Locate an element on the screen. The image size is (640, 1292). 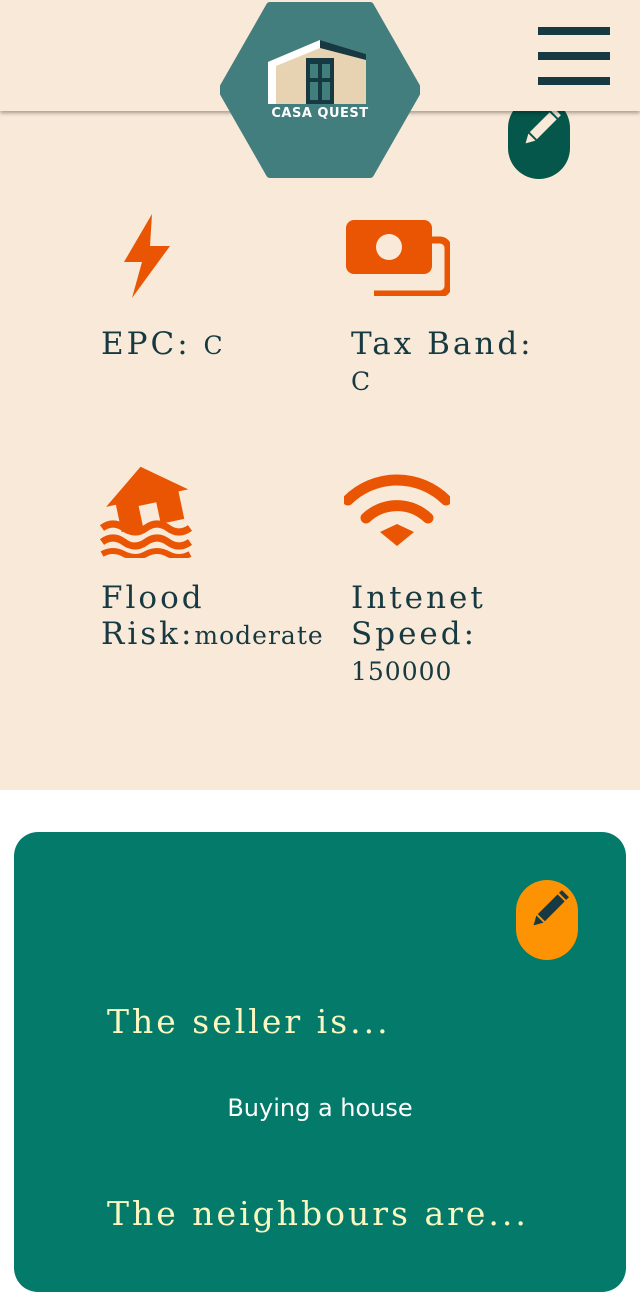
logo-text: CASA QUEST is located at coordinates (320, 113).